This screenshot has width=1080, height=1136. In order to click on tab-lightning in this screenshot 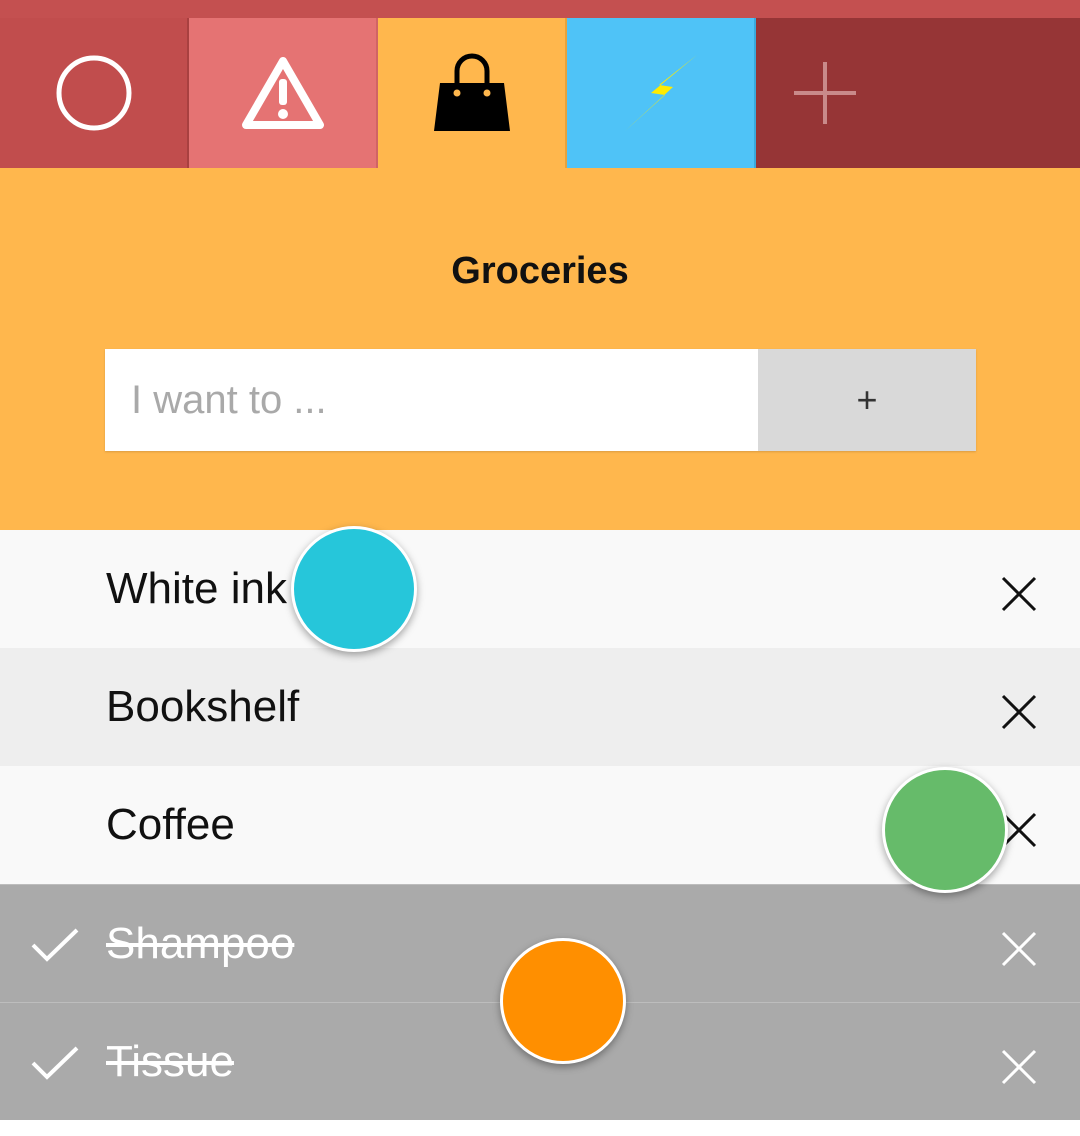, I will do `click(661, 93)`.